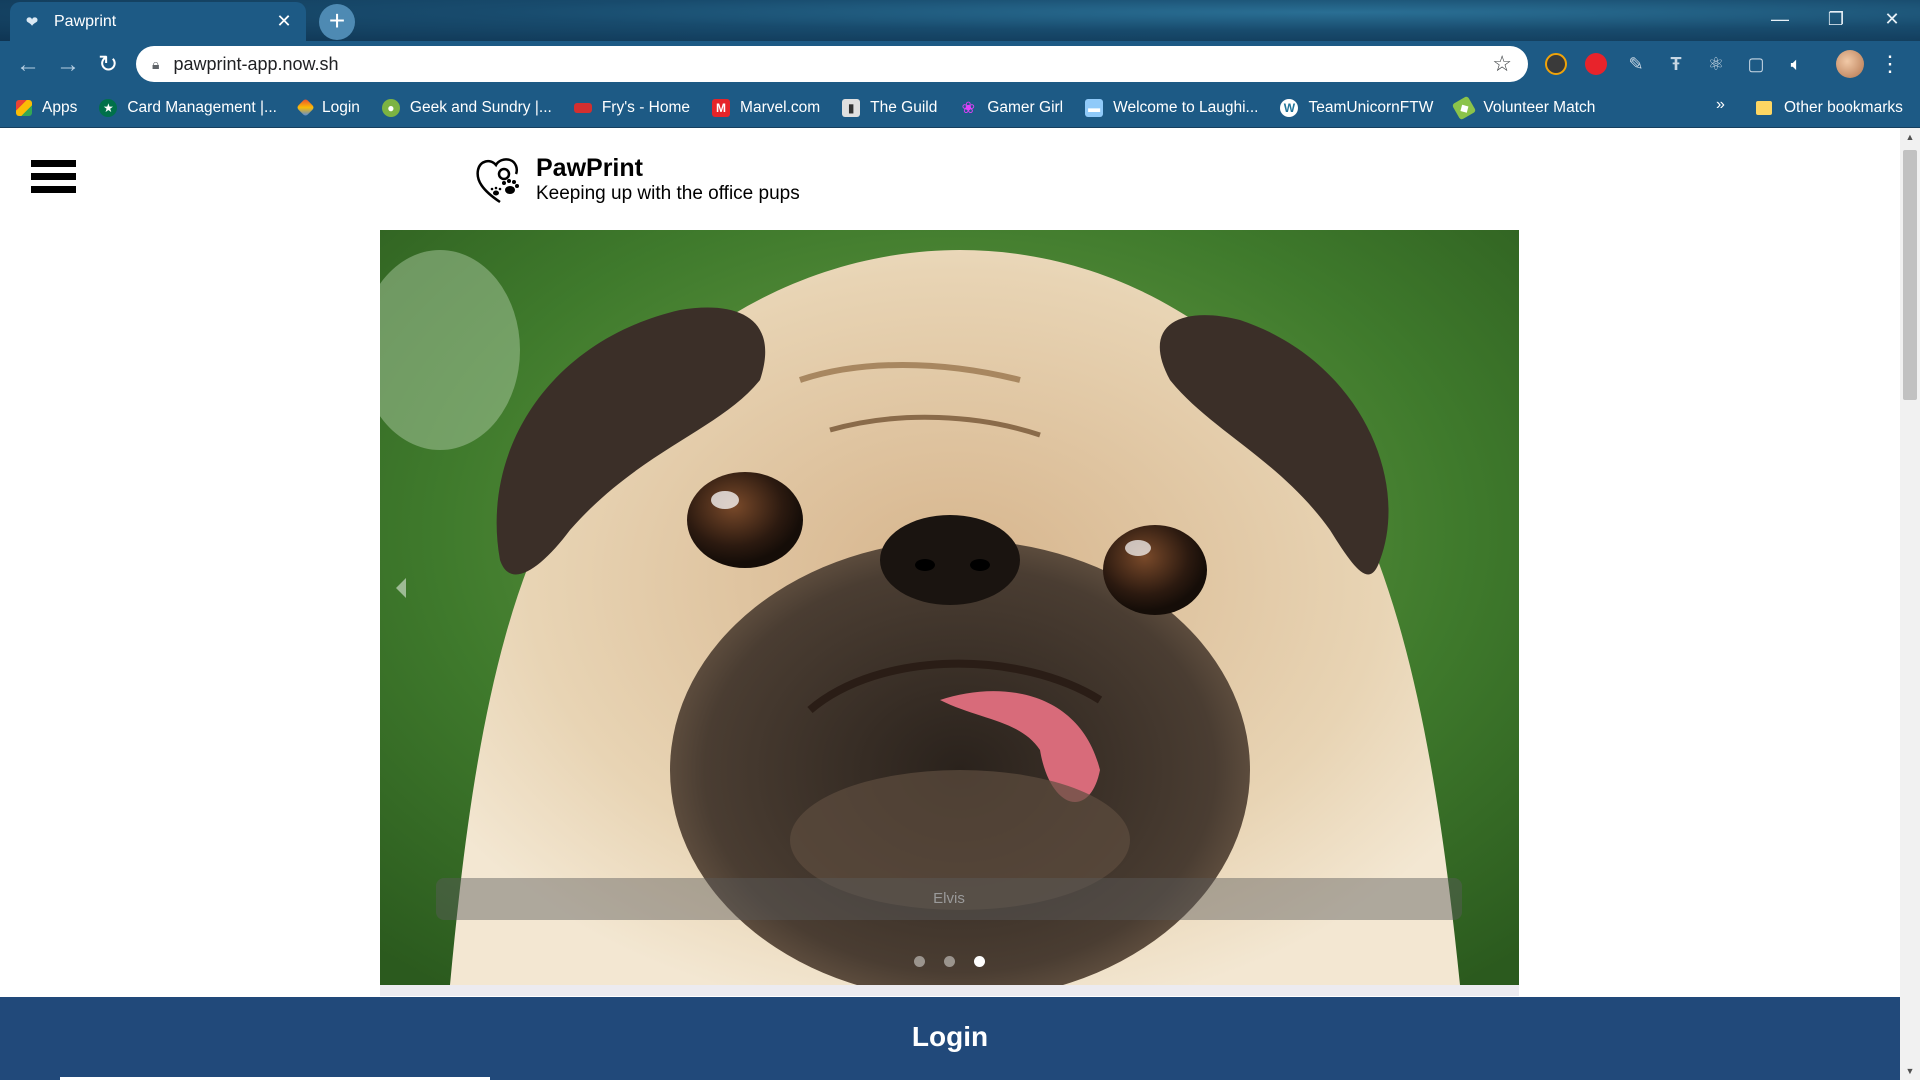 This screenshot has height=1080, width=1920. I want to click on site-brand: PawPrint Keeping up with the office pups, so click(636, 180).